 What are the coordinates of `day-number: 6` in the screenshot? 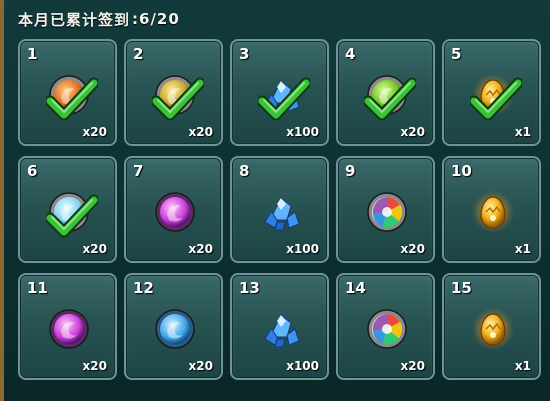 It's located at (32, 171).